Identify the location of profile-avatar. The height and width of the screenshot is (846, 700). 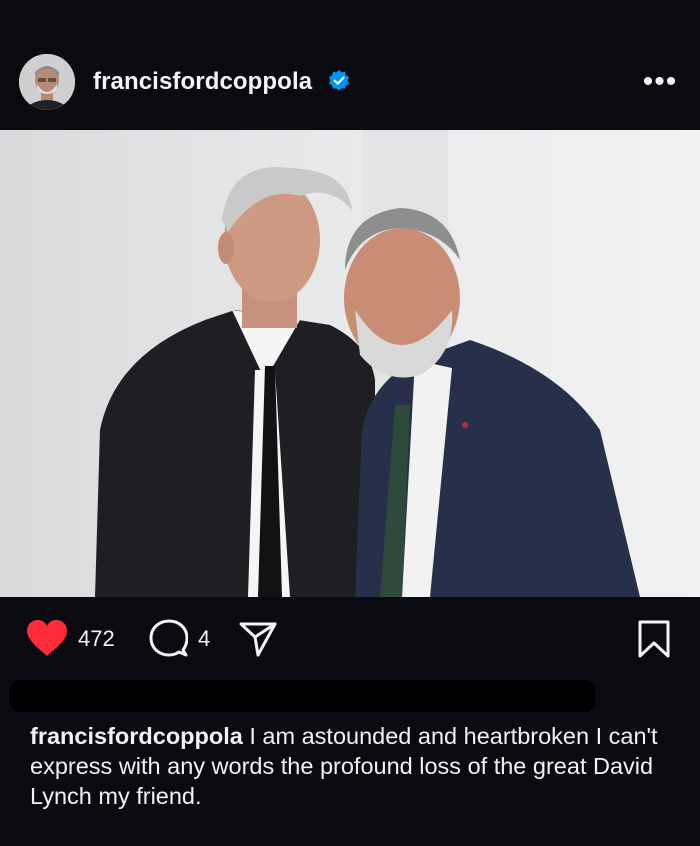
(47, 82).